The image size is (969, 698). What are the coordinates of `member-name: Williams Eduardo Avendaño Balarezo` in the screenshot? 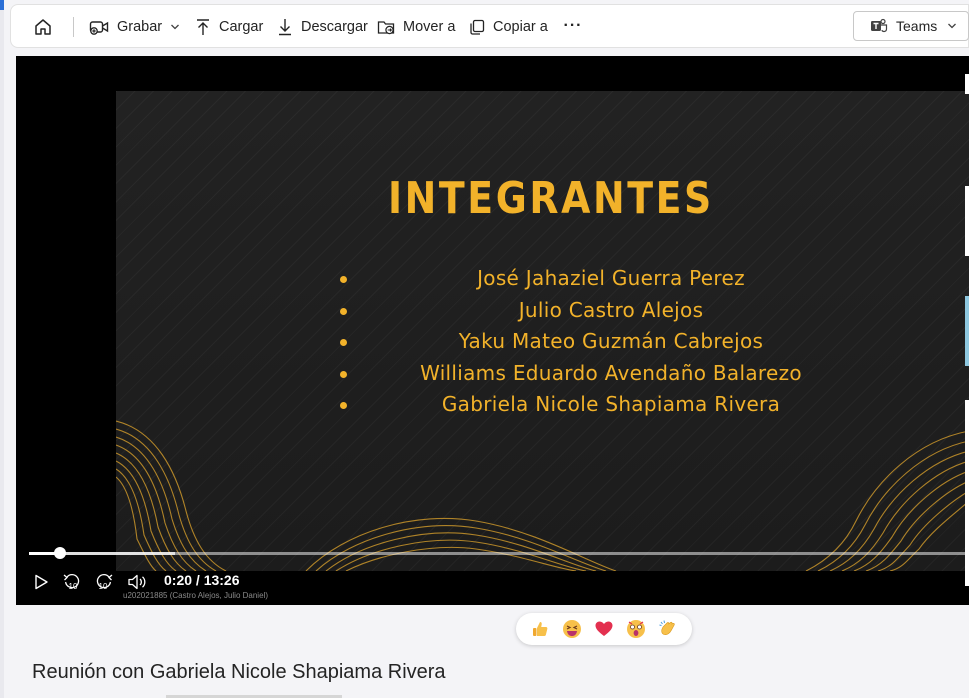 It's located at (611, 372).